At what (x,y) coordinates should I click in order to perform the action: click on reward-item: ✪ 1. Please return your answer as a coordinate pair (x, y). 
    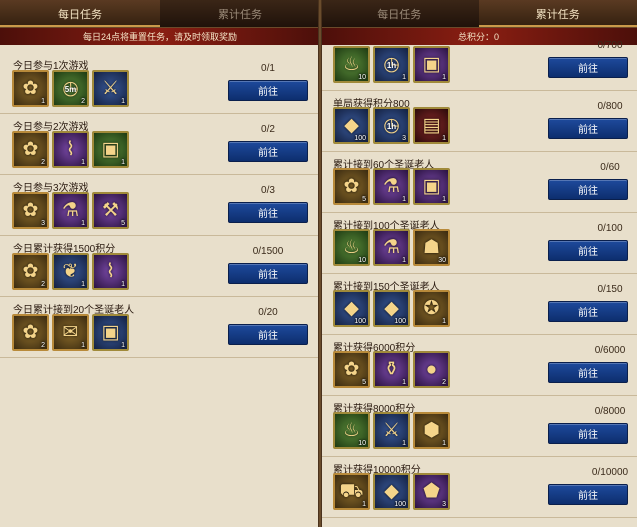
    Looking at the image, I should click on (431, 308).